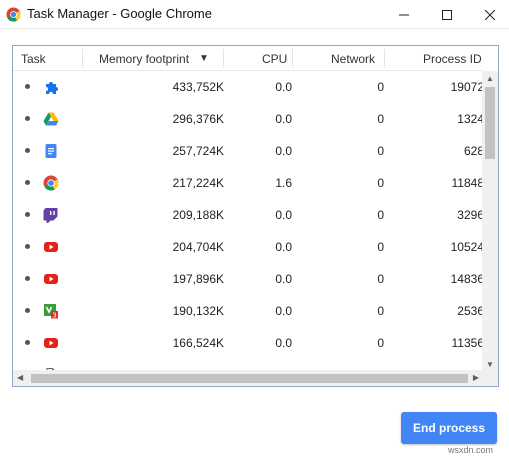 The height and width of the screenshot is (459, 509). What do you see at coordinates (144, 59) in the screenshot?
I see `column-header-memory: Memory footprint` at bounding box center [144, 59].